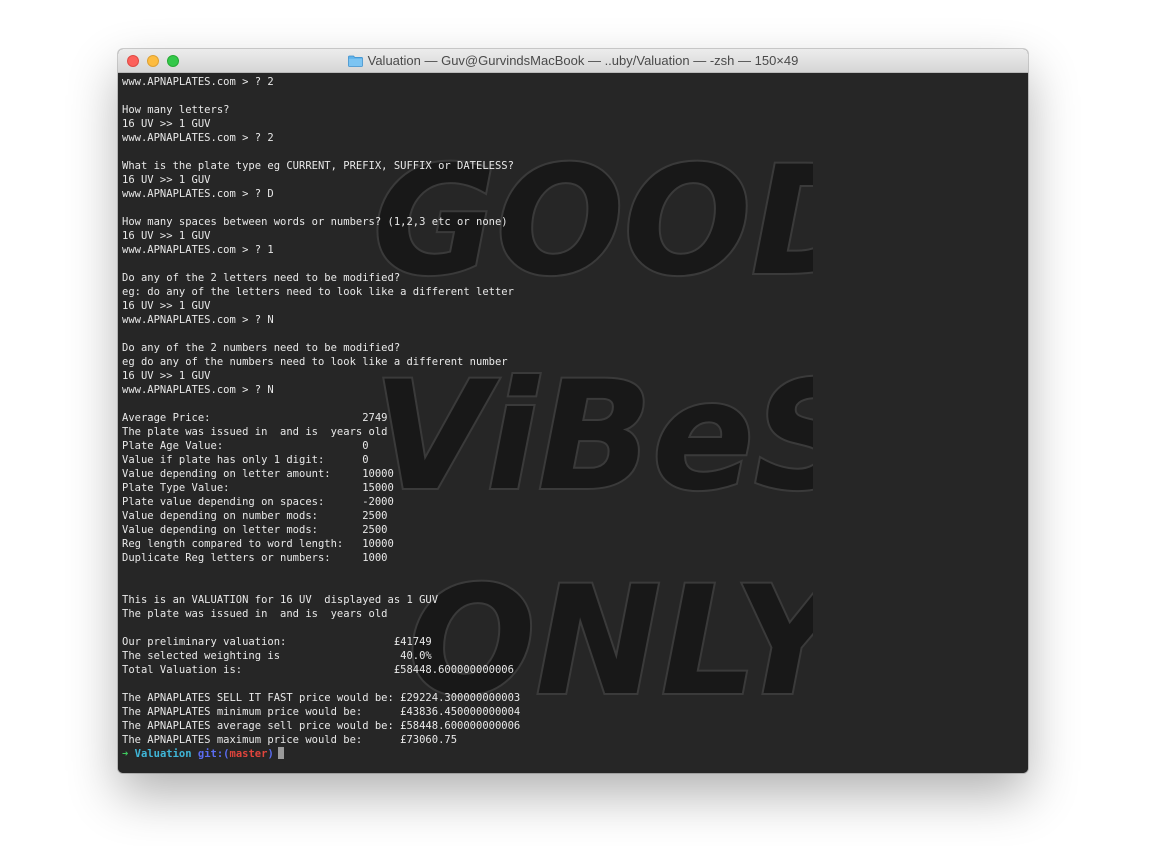 The width and height of the screenshot is (1156, 846). Describe the element at coordinates (245, 460) in the screenshot. I see `terminal-line: Value if plate has only 1 digit: 0` at that location.